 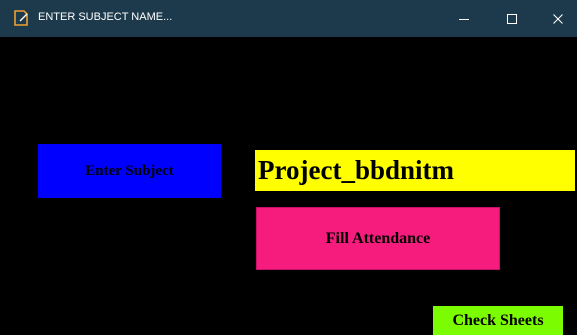 I want to click on subject-input, so click(x=415, y=170).